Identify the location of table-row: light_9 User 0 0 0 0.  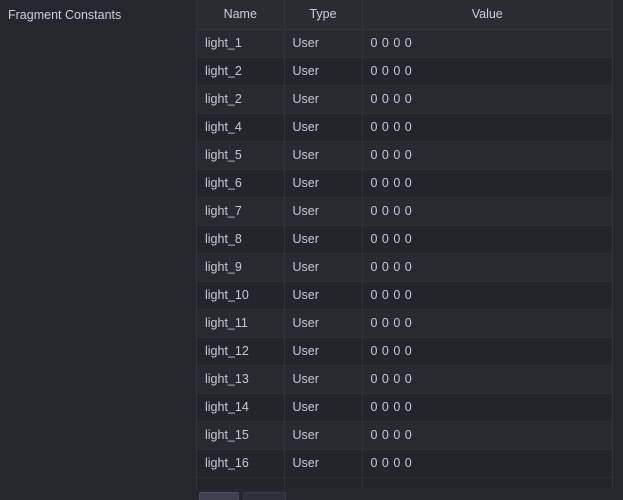
(404, 267).